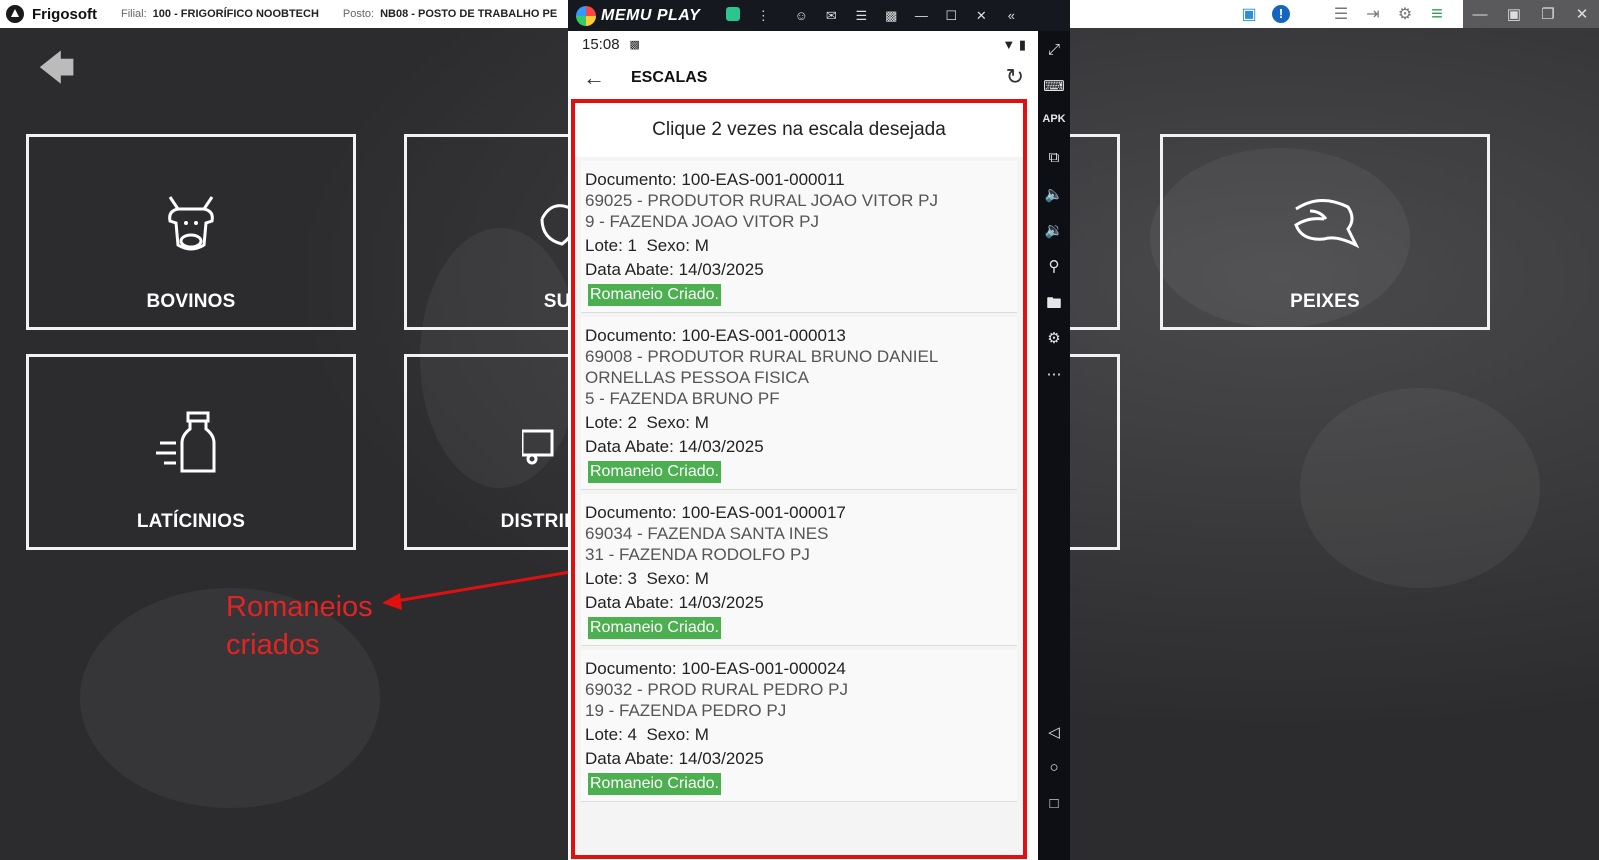 The width and height of the screenshot is (1599, 860). What do you see at coordinates (1054, 266) in the screenshot?
I see `location-icon: ⚲` at bounding box center [1054, 266].